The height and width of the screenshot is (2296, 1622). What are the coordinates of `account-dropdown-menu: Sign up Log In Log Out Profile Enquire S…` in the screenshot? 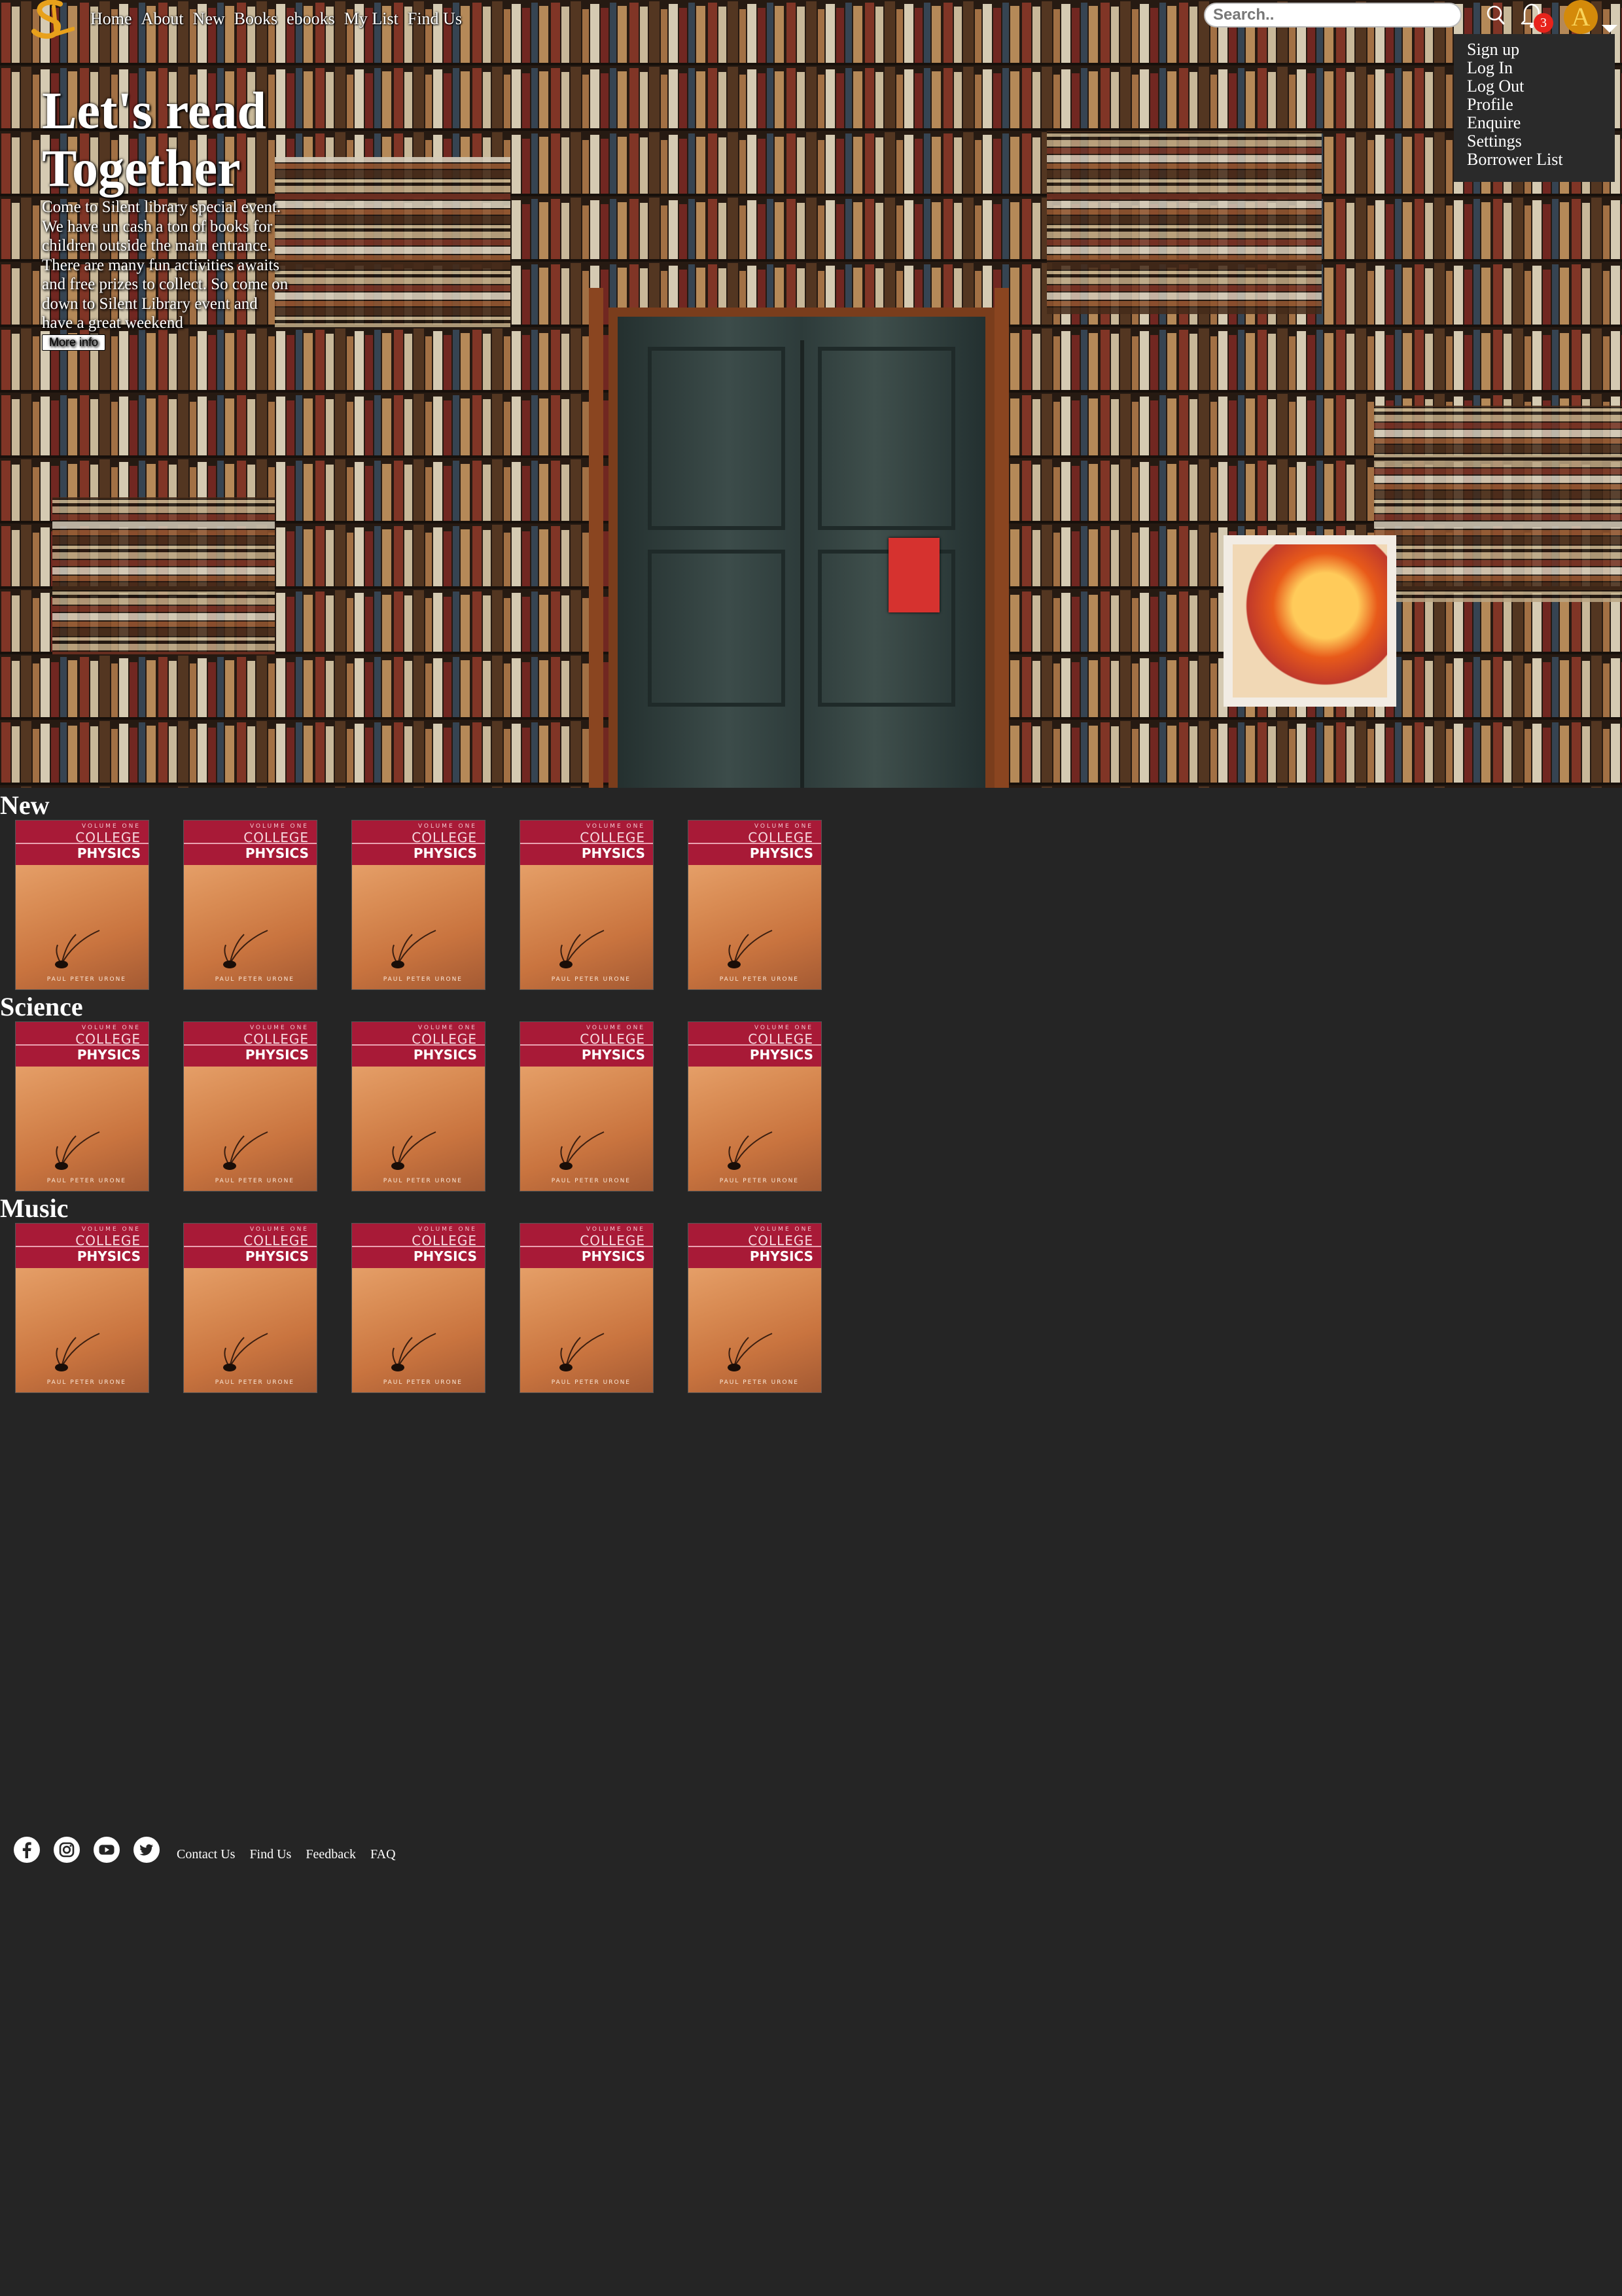 It's located at (1534, 108).